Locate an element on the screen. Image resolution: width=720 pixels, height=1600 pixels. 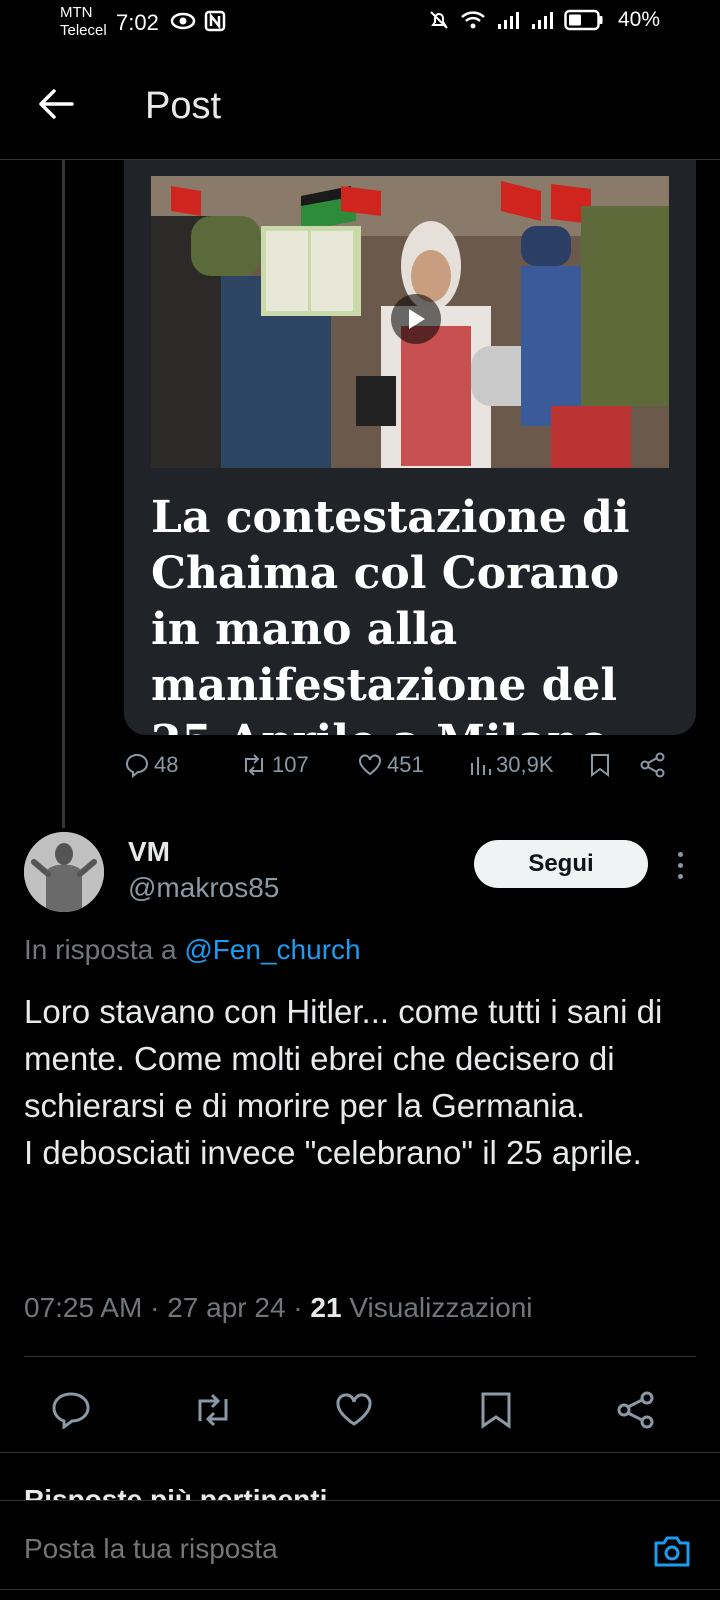
replies-sort-dropdown: Risposte più pertinenti ⌄ is located at coordinates (191, 1491).